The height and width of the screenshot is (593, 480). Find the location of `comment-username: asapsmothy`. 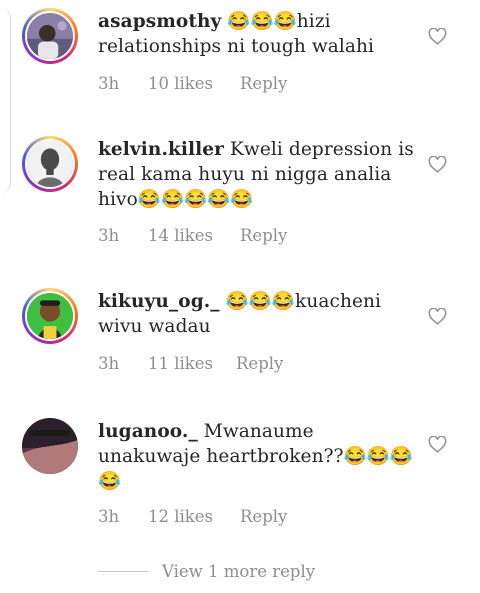

comment-username: asapsmothy is located at coordinates (159, 21).